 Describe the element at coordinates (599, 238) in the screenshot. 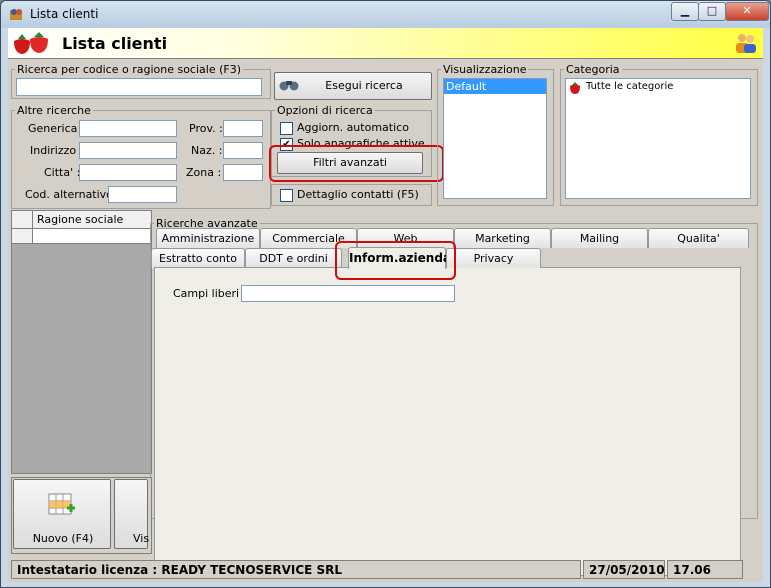

I see `tab-mailing: Mailing` at that location.